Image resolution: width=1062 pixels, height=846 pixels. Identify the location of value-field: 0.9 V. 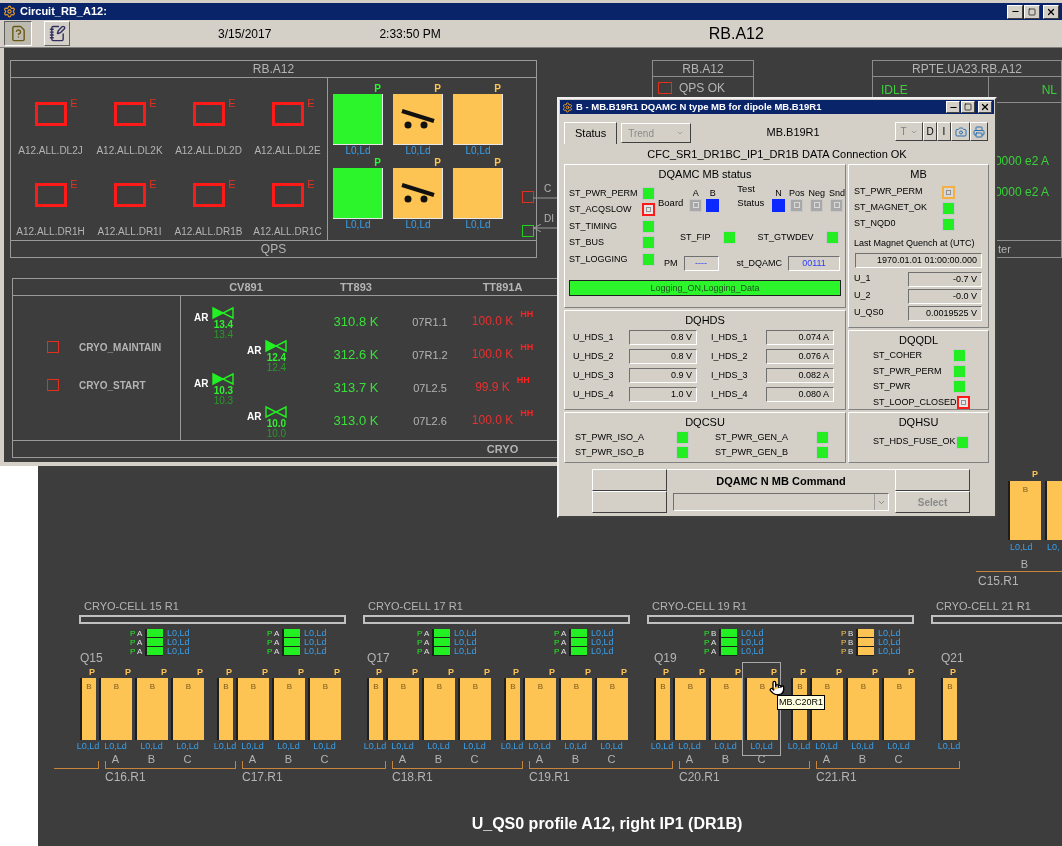
(663, 375).